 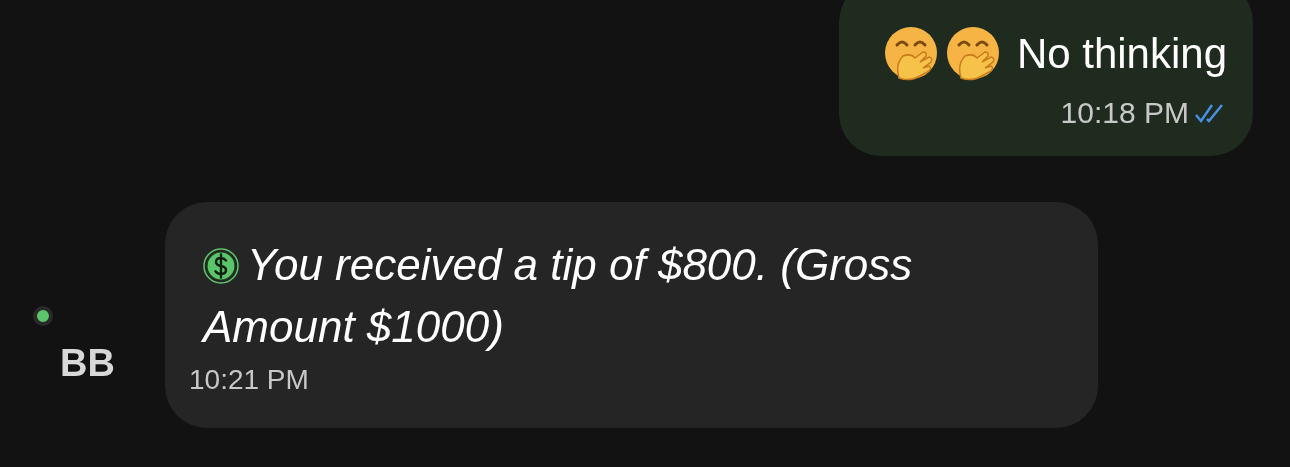 What do you see at coordinates (1124, 113) in the screenshot?
I see `message-time: 10:18 PM` at bounding box center [1124, 113].